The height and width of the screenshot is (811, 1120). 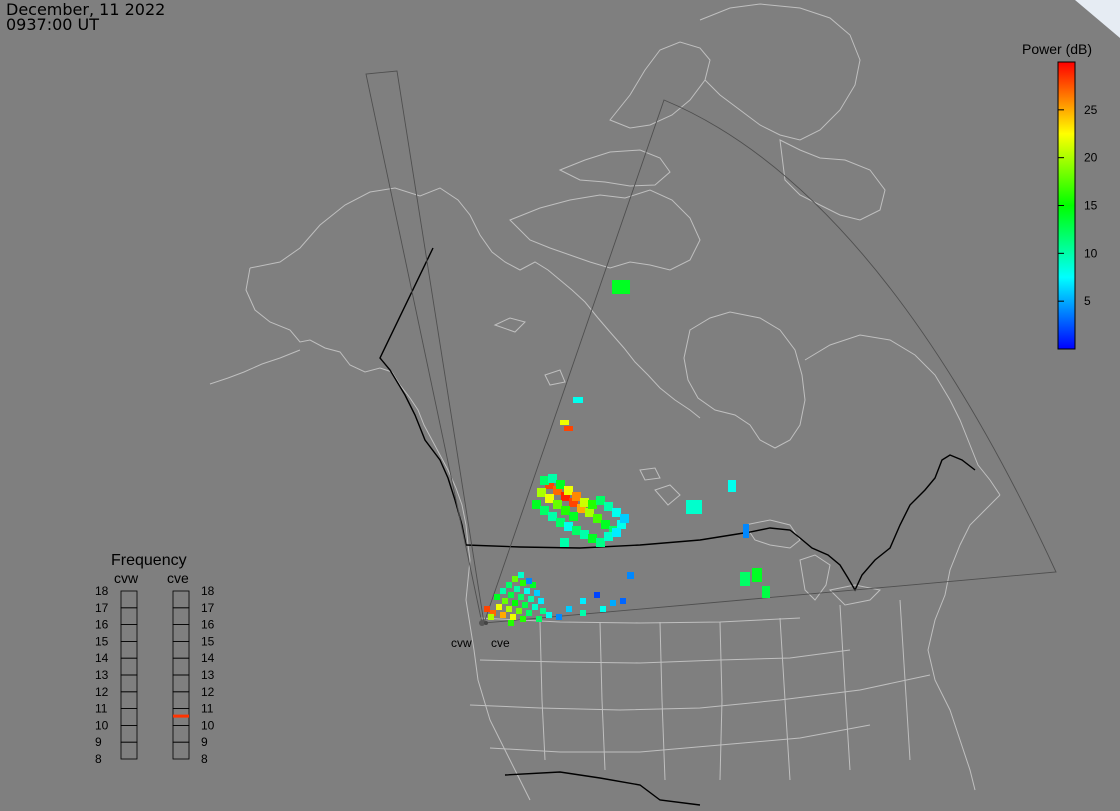 What do you see at coordinates (155, 675) in the screenshot?
I see `frequency-grid: 18 17 16 15 14 13 12 11 10 9 8 18 17 16 15 14 13 12 11 10 9 8` at bounding box center [155, 675].